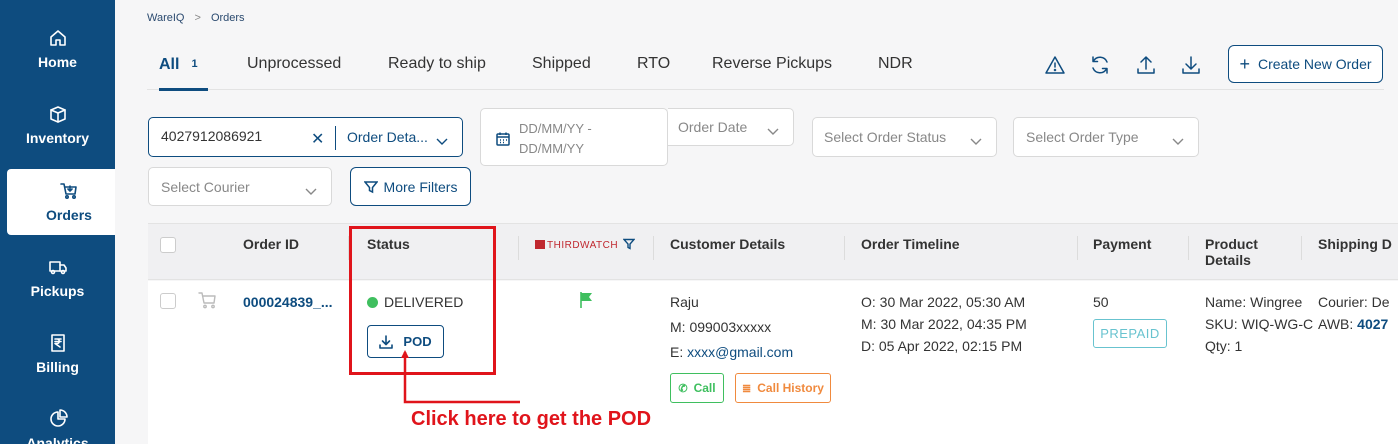 The width and height of the screenshot is (1398, 444). Describe the element at coordinates (1055, 65) in the screenshot. I see `warning-icon` at that location.